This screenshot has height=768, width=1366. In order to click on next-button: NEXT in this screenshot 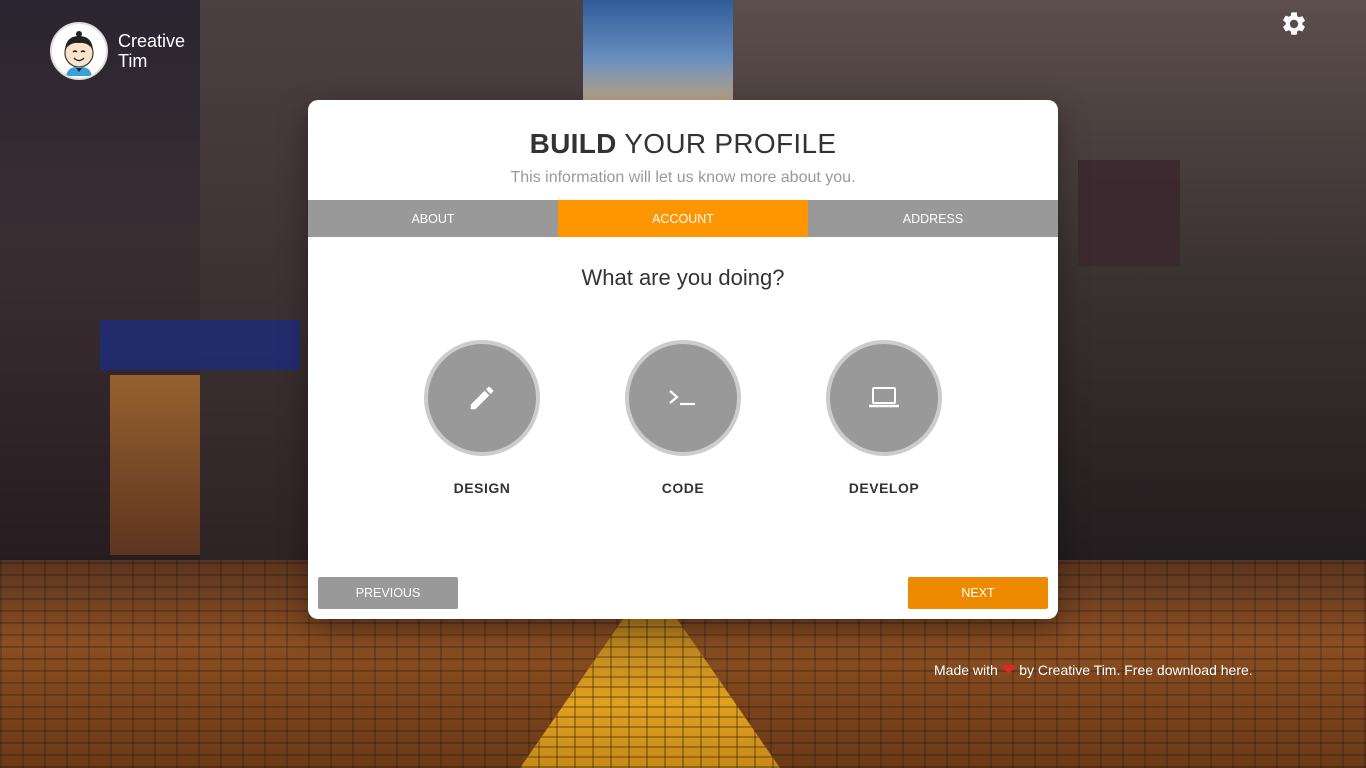, I will do `click(978, 593)`.